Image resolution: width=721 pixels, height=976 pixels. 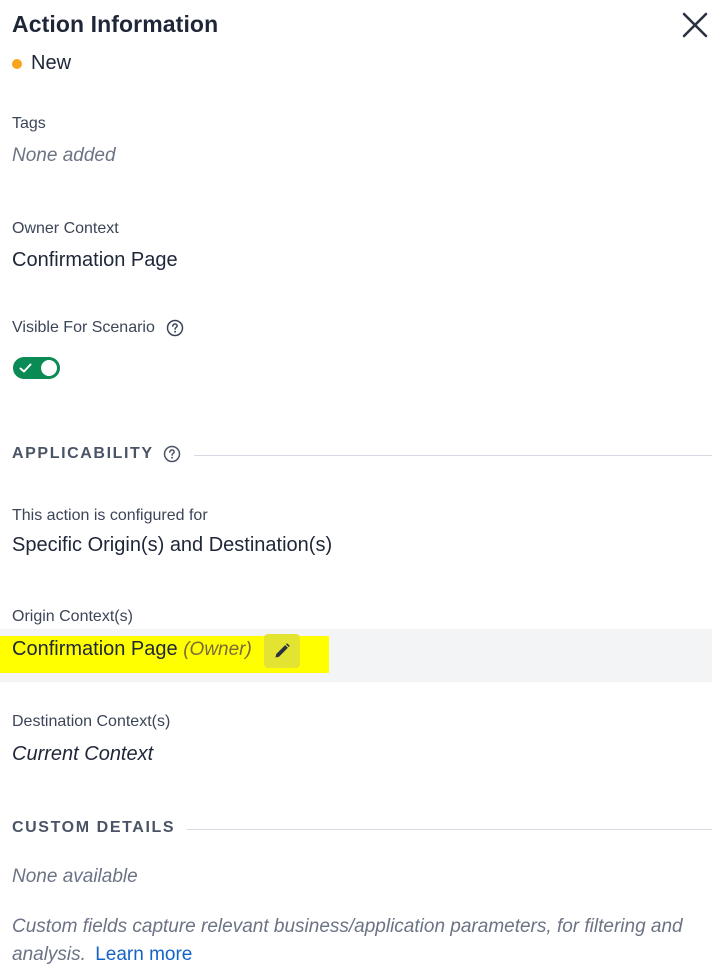 I want to click on applicability-heading-row: APPLICABILITY, so click(x=96, y=454).